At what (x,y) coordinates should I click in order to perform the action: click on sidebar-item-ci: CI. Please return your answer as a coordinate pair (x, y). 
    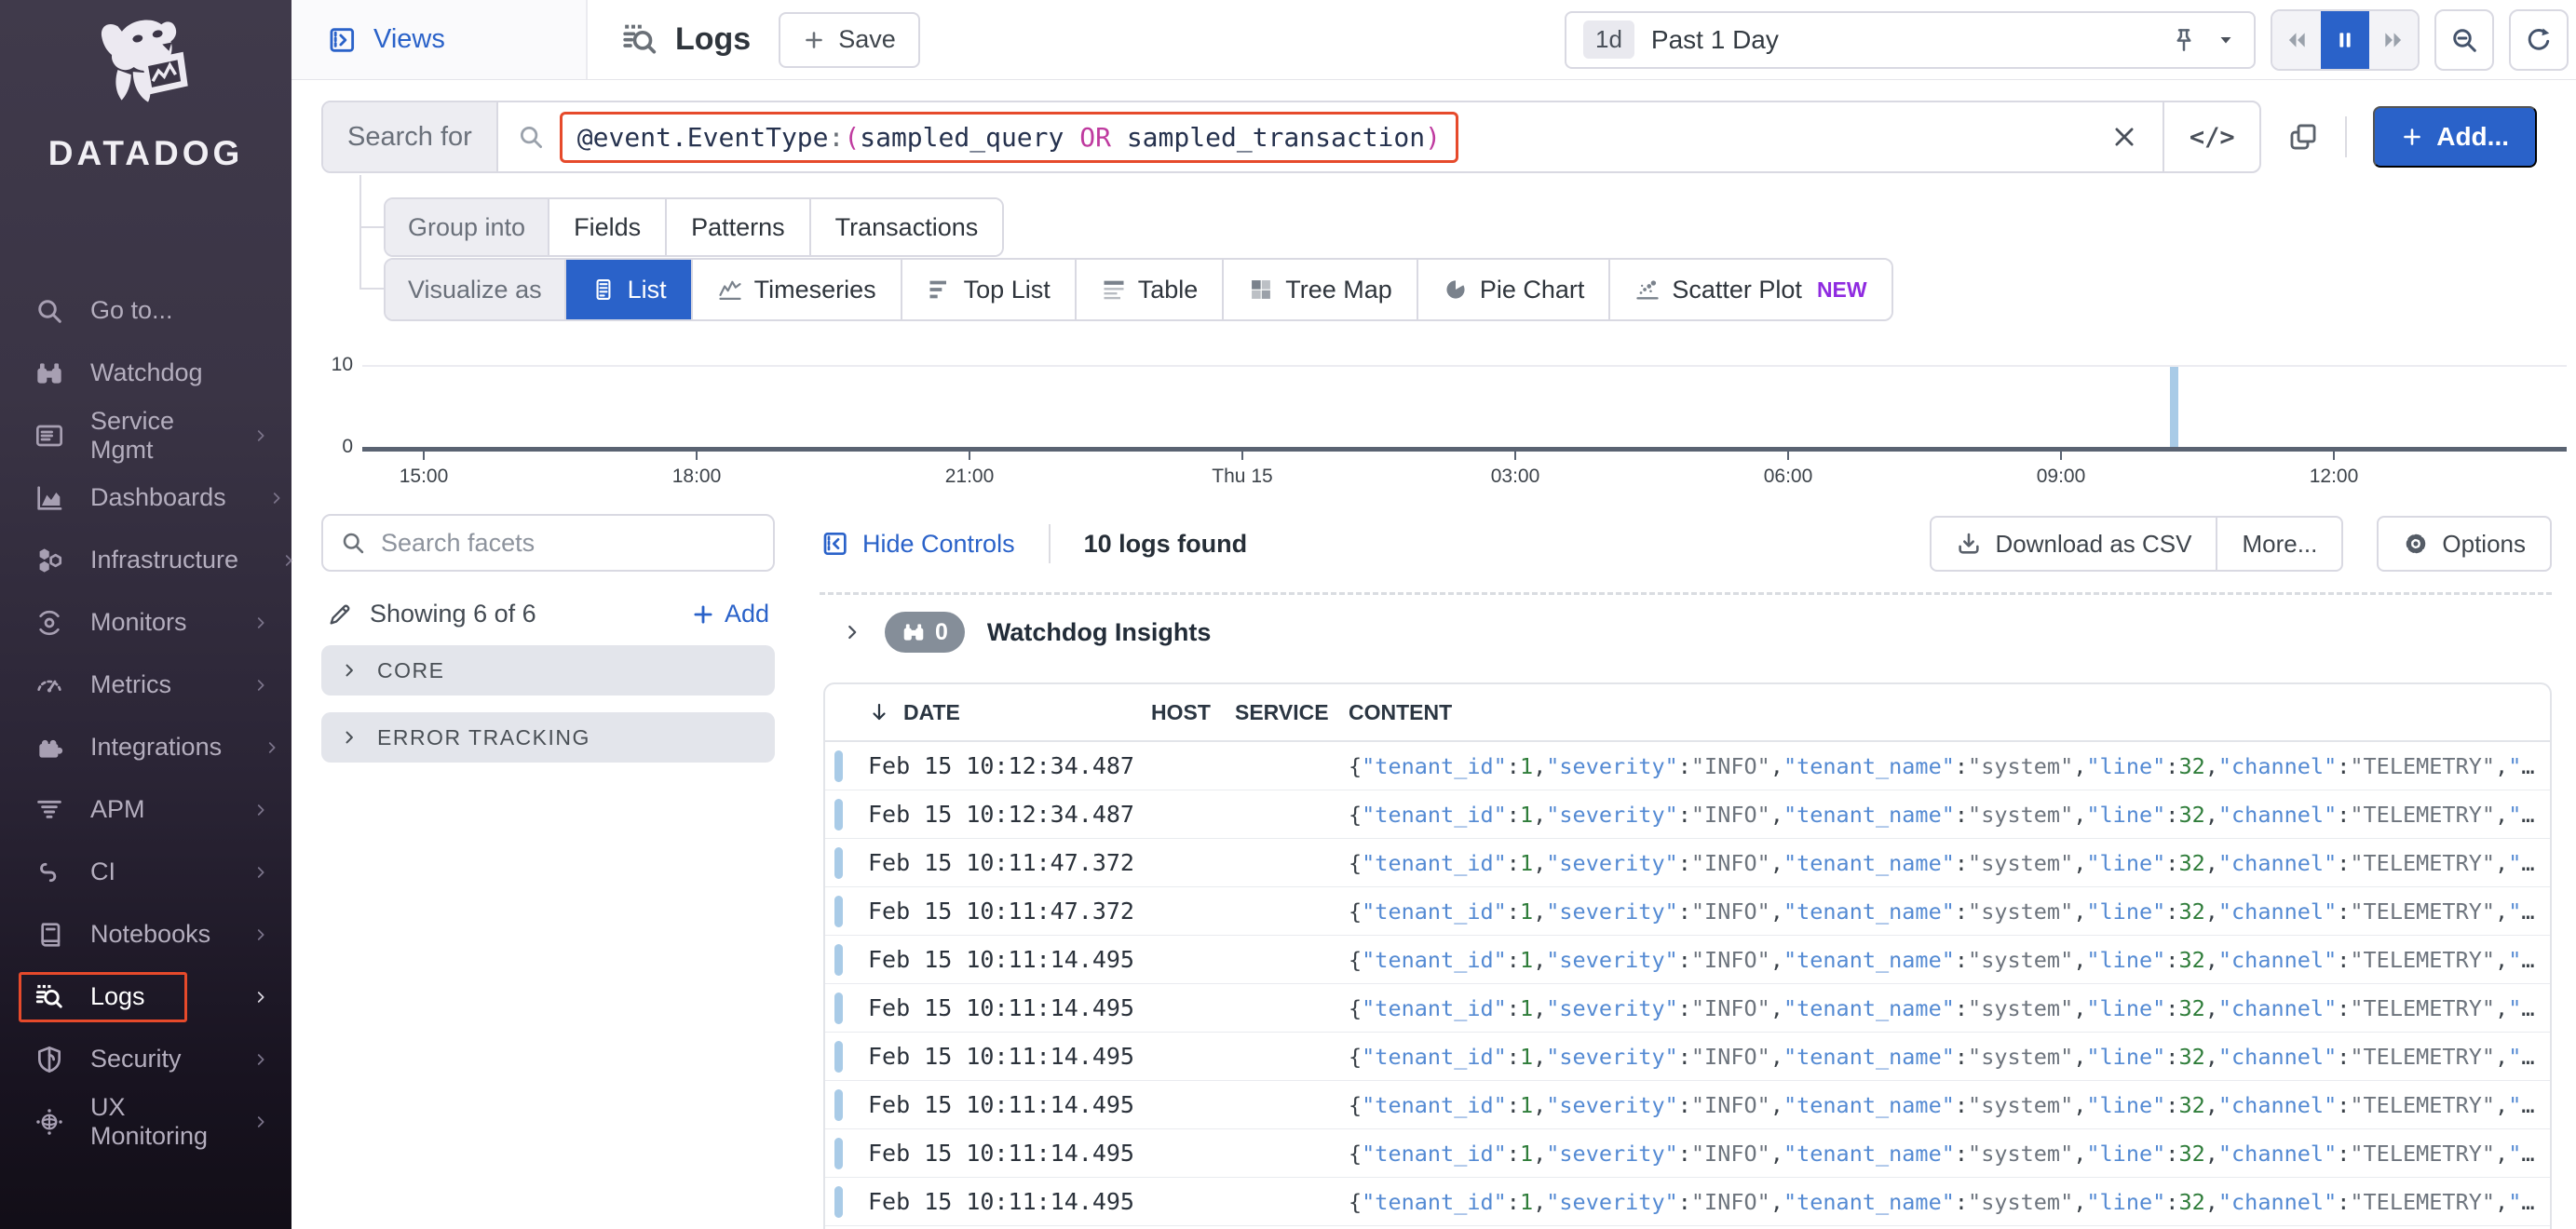
    Looking at the image, I should click on (145, 872).